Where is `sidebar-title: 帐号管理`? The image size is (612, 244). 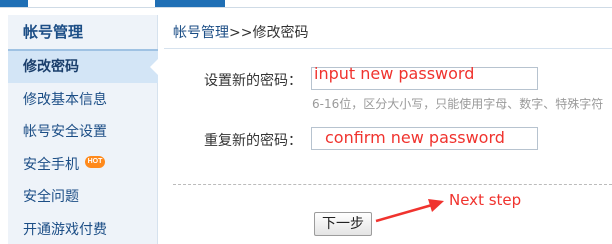
sidebar-title: 帐号管理 is located at coordinates (53, 32).